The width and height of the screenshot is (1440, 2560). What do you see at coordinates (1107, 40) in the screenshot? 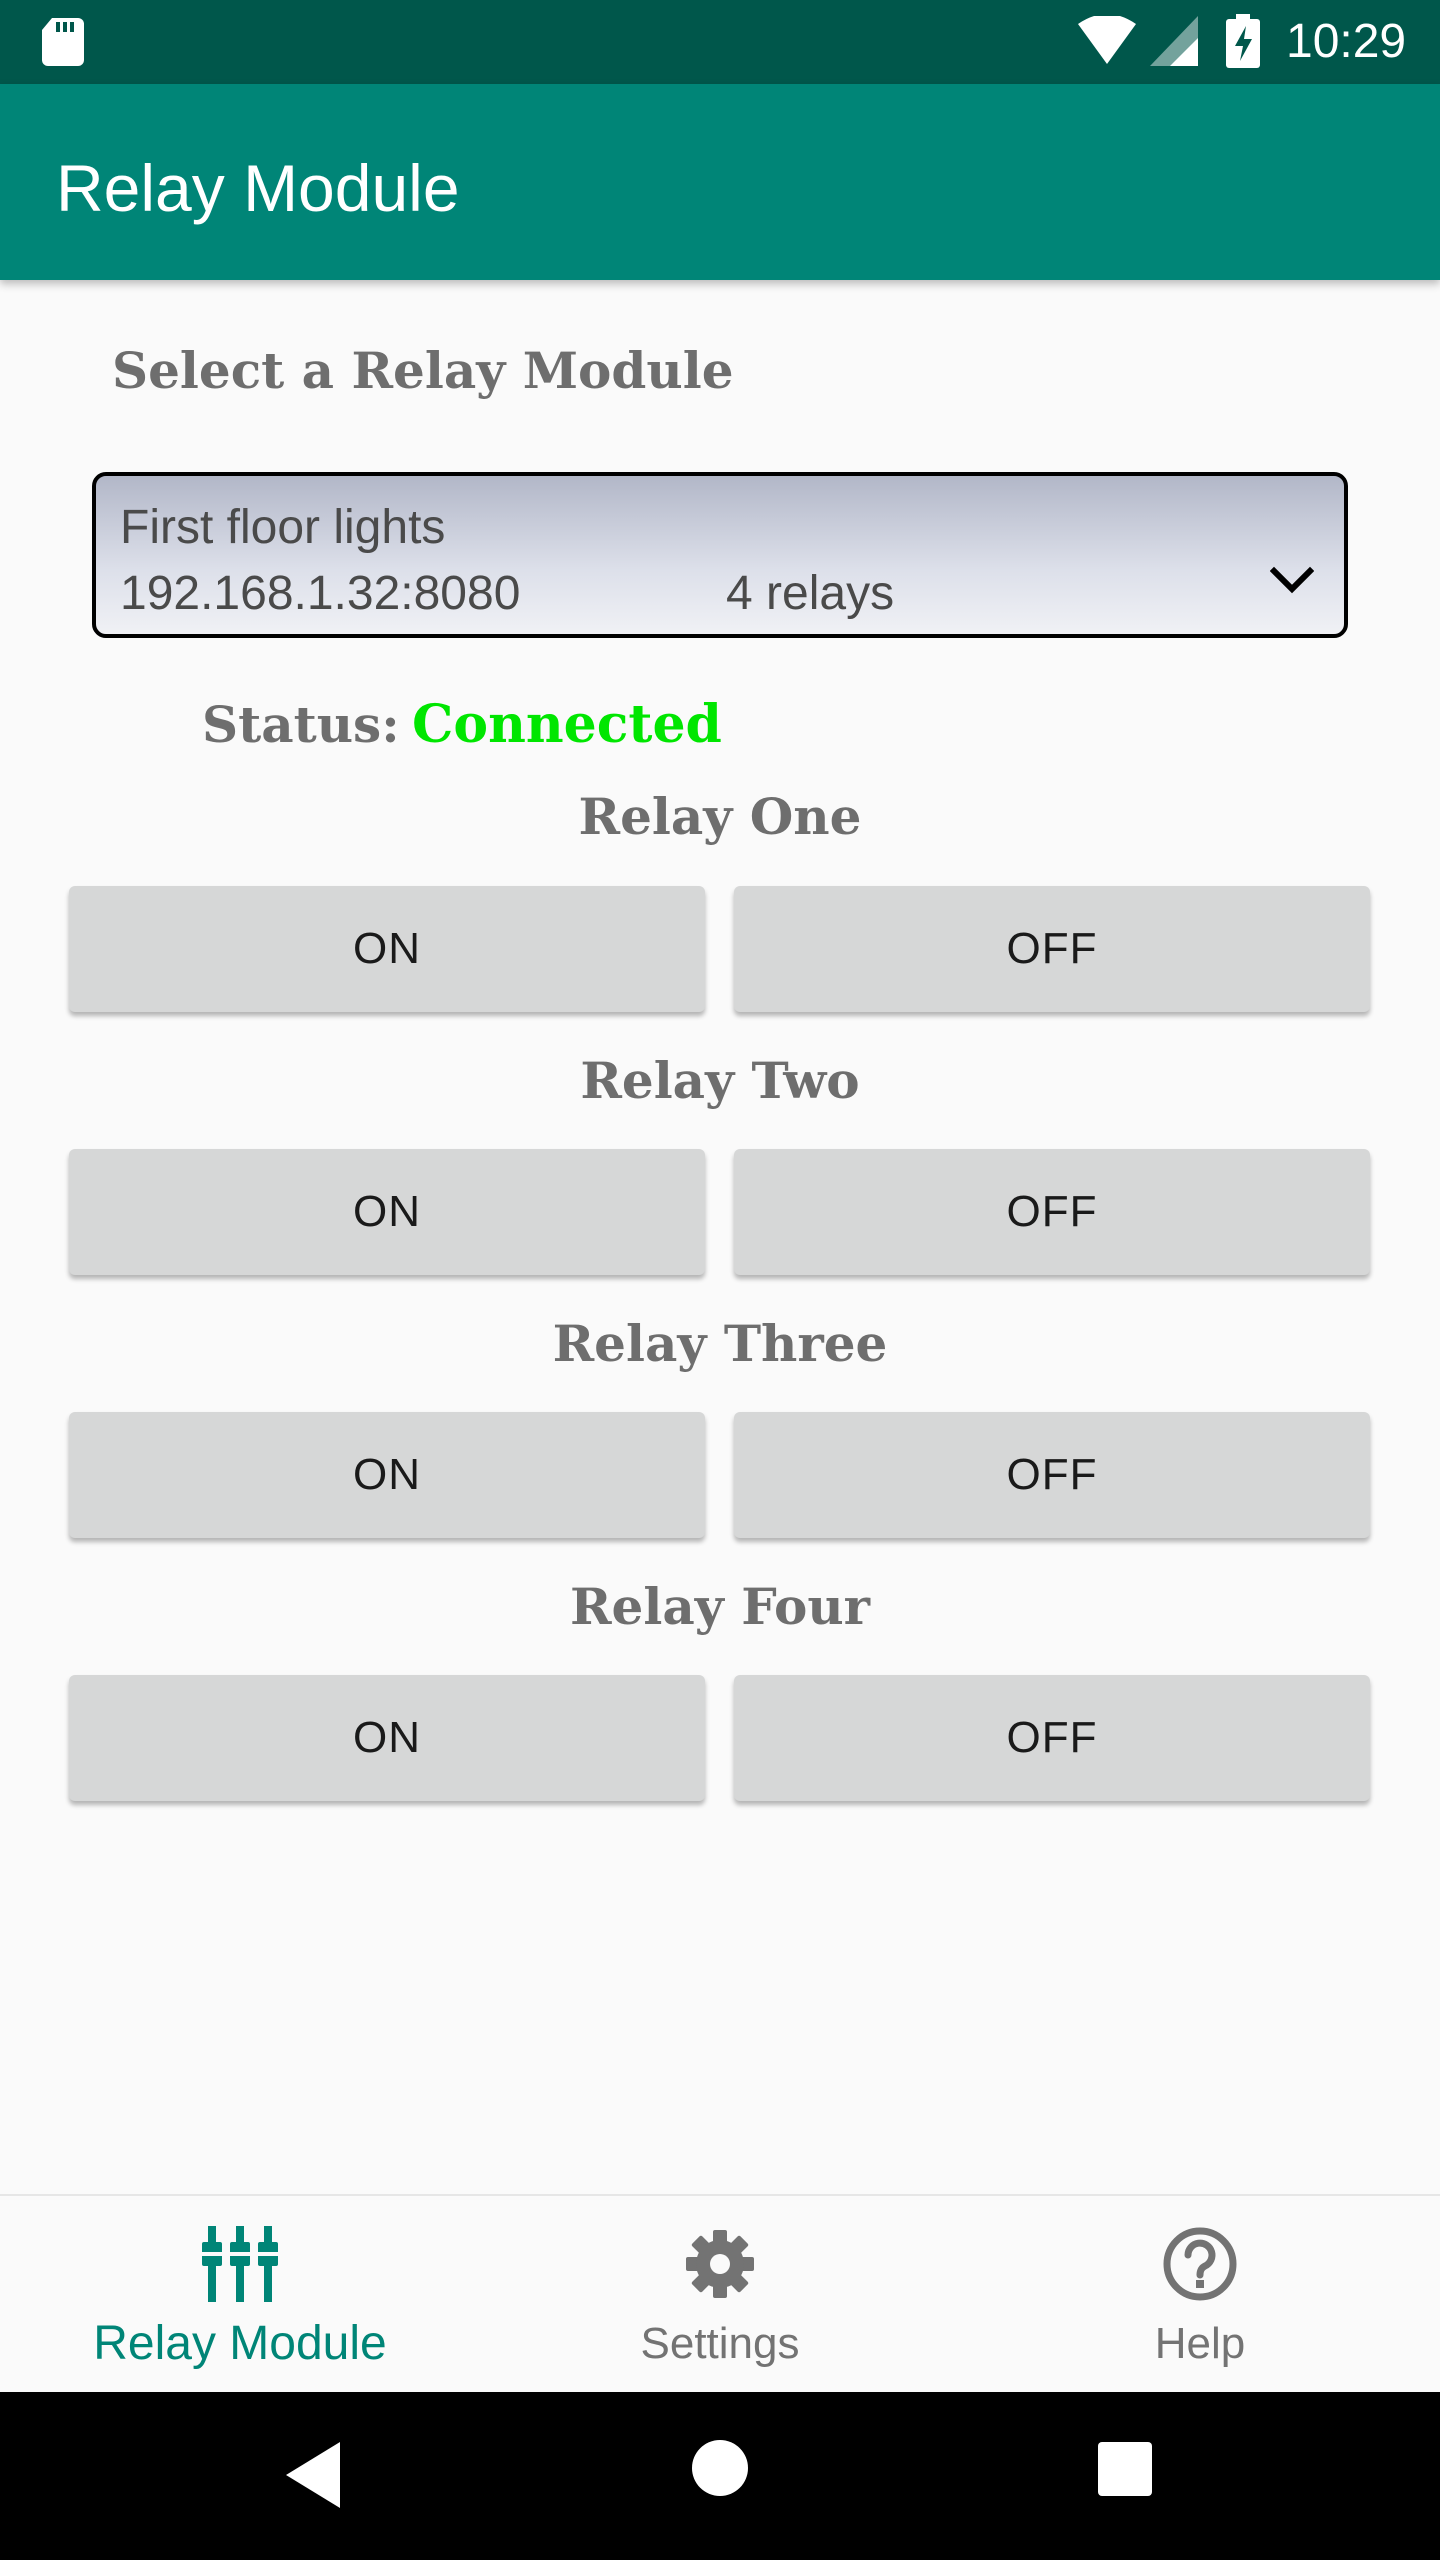
I see `wifi-icon` at bounding box center [1107, 40].